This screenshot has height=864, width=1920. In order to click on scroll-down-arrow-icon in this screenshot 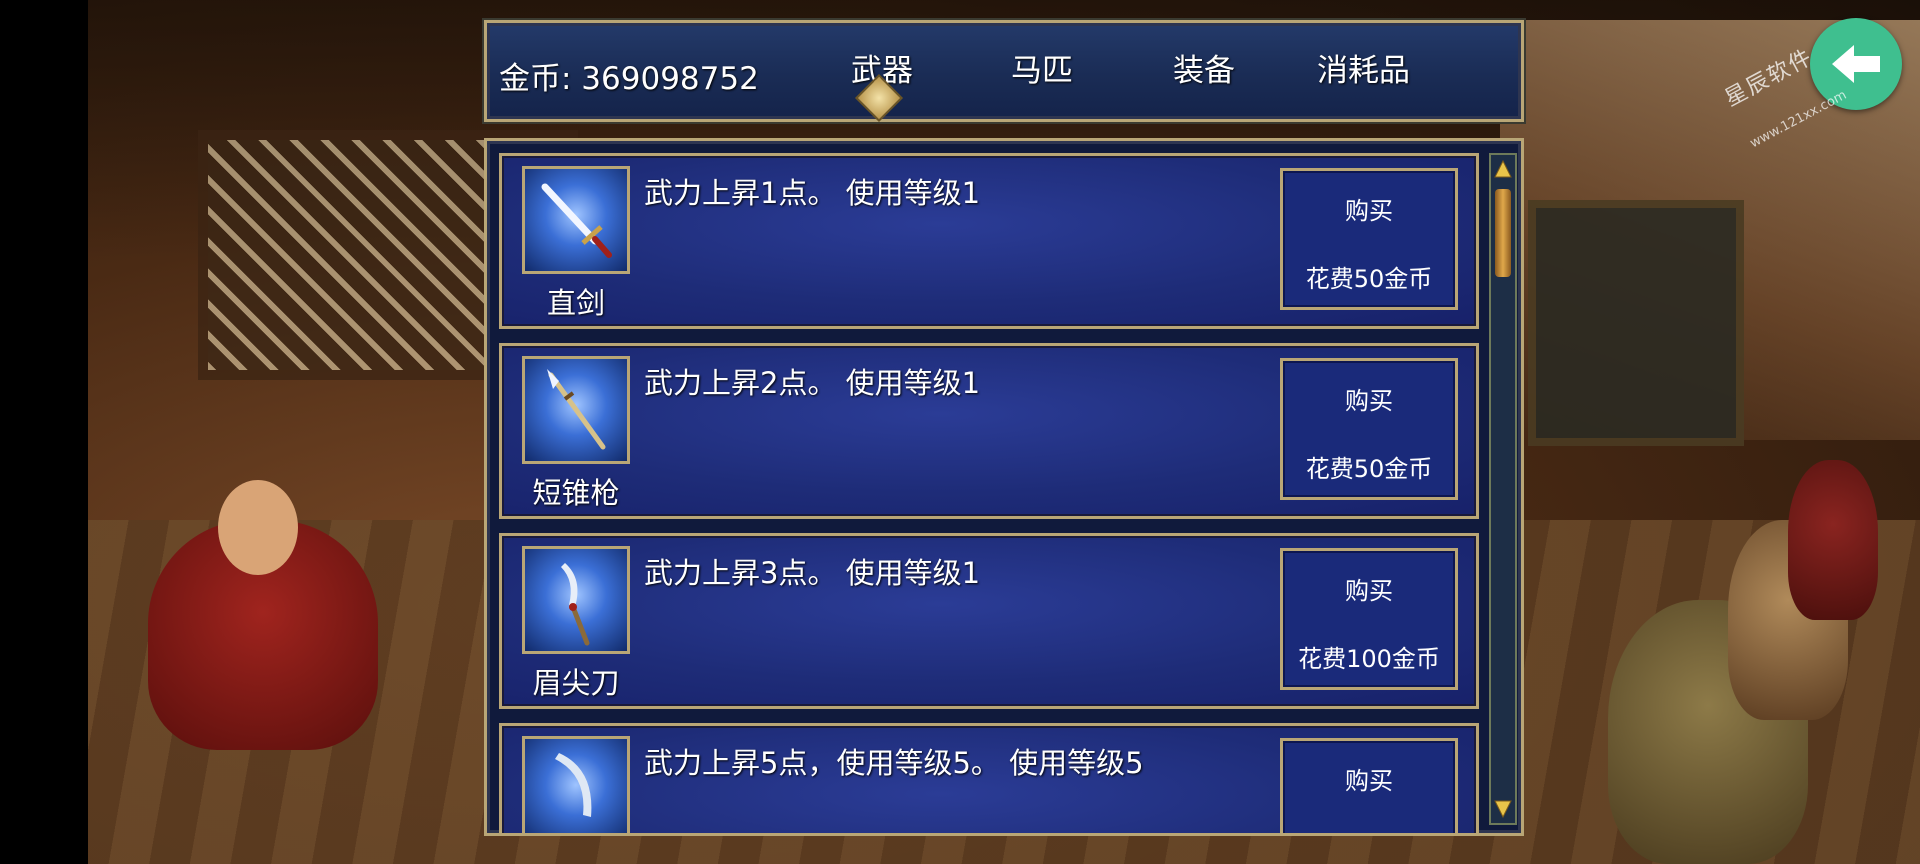, I will do `click(1503, 809)`.